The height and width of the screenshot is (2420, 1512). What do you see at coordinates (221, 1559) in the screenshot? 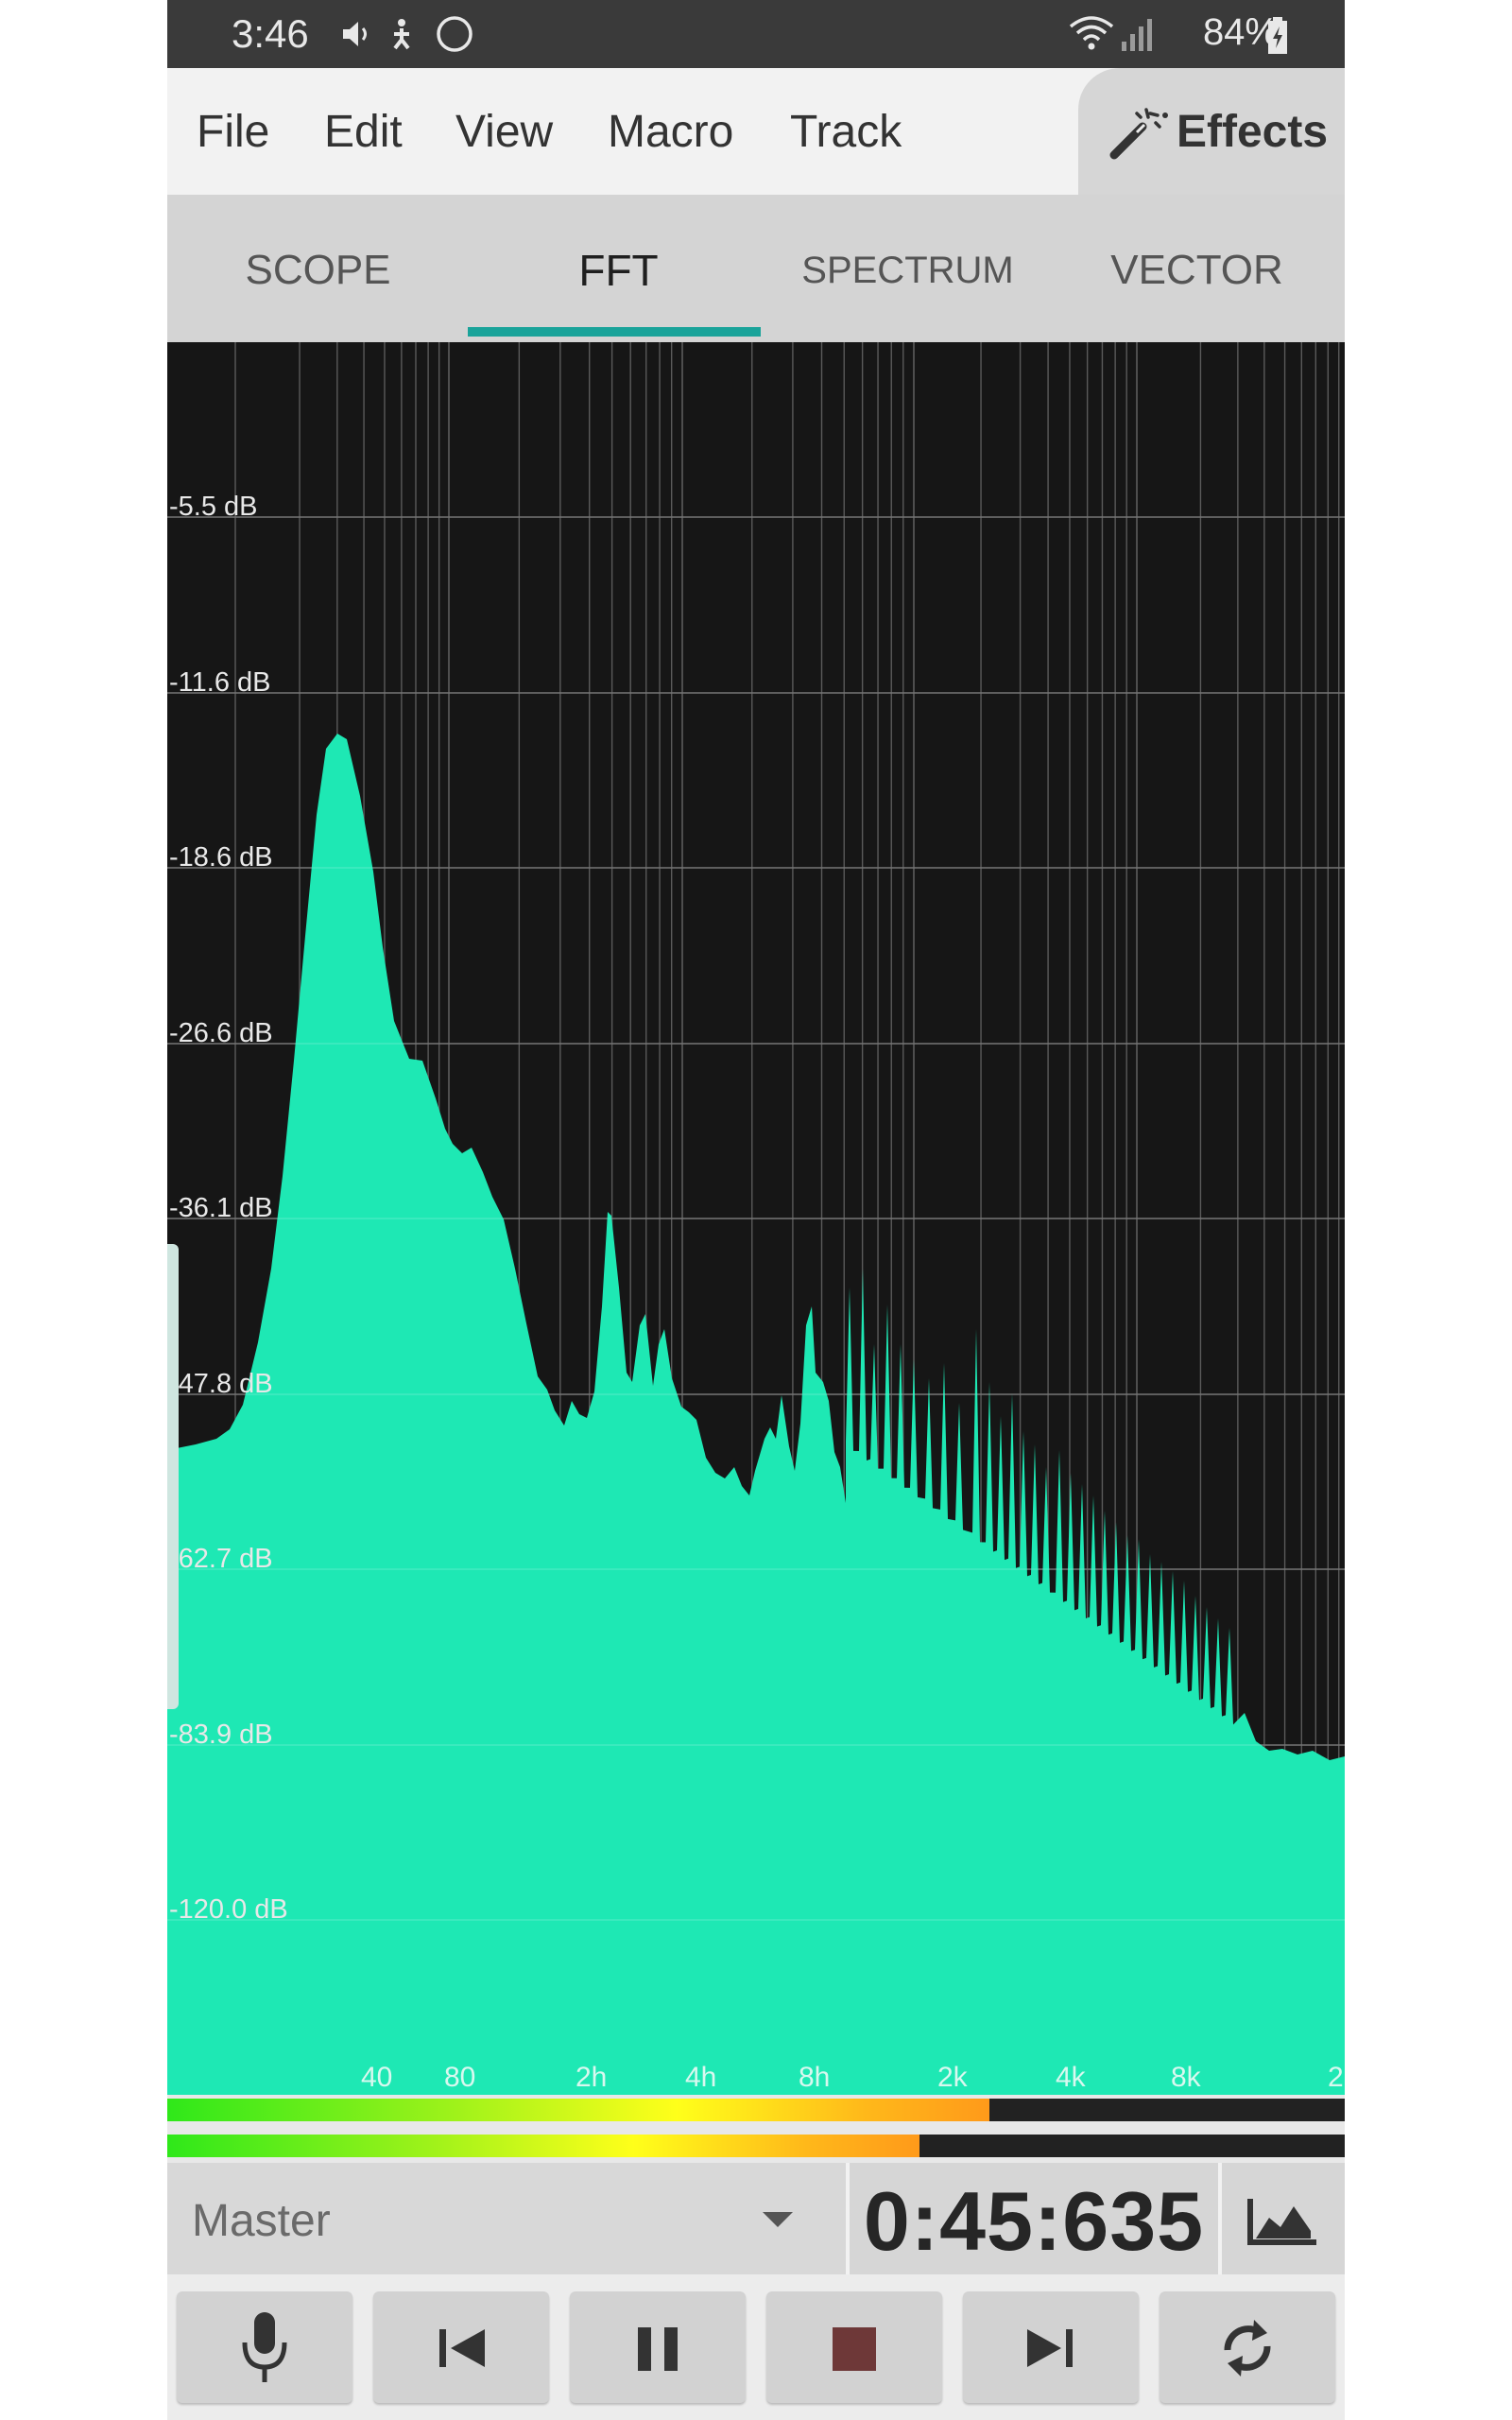
I see `db-axis-label: -62.7 dB` at bounding box center [221, 1559].